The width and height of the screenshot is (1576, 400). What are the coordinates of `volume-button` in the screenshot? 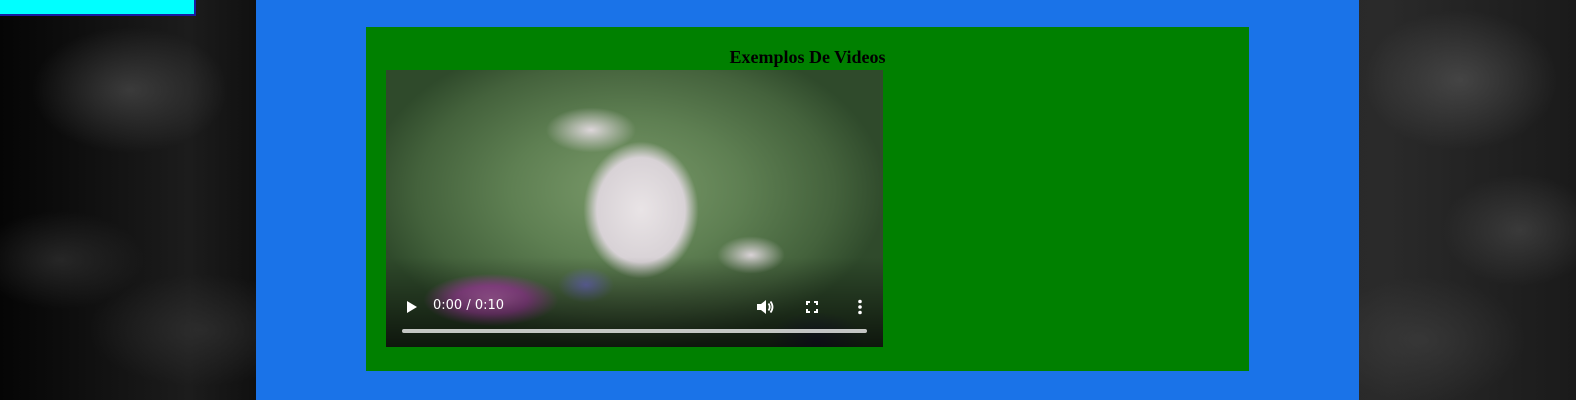 It's located at (765, 307).